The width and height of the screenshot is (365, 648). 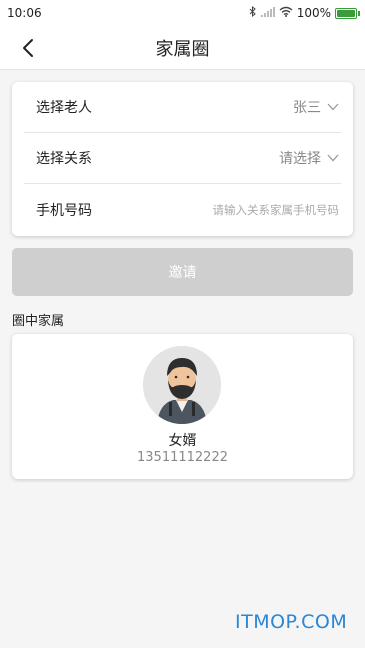 What do you see at coordinates (64, 159) in the screenshot?
I see `select-relation-label: 选择关系` at bounding box center [64, 159].